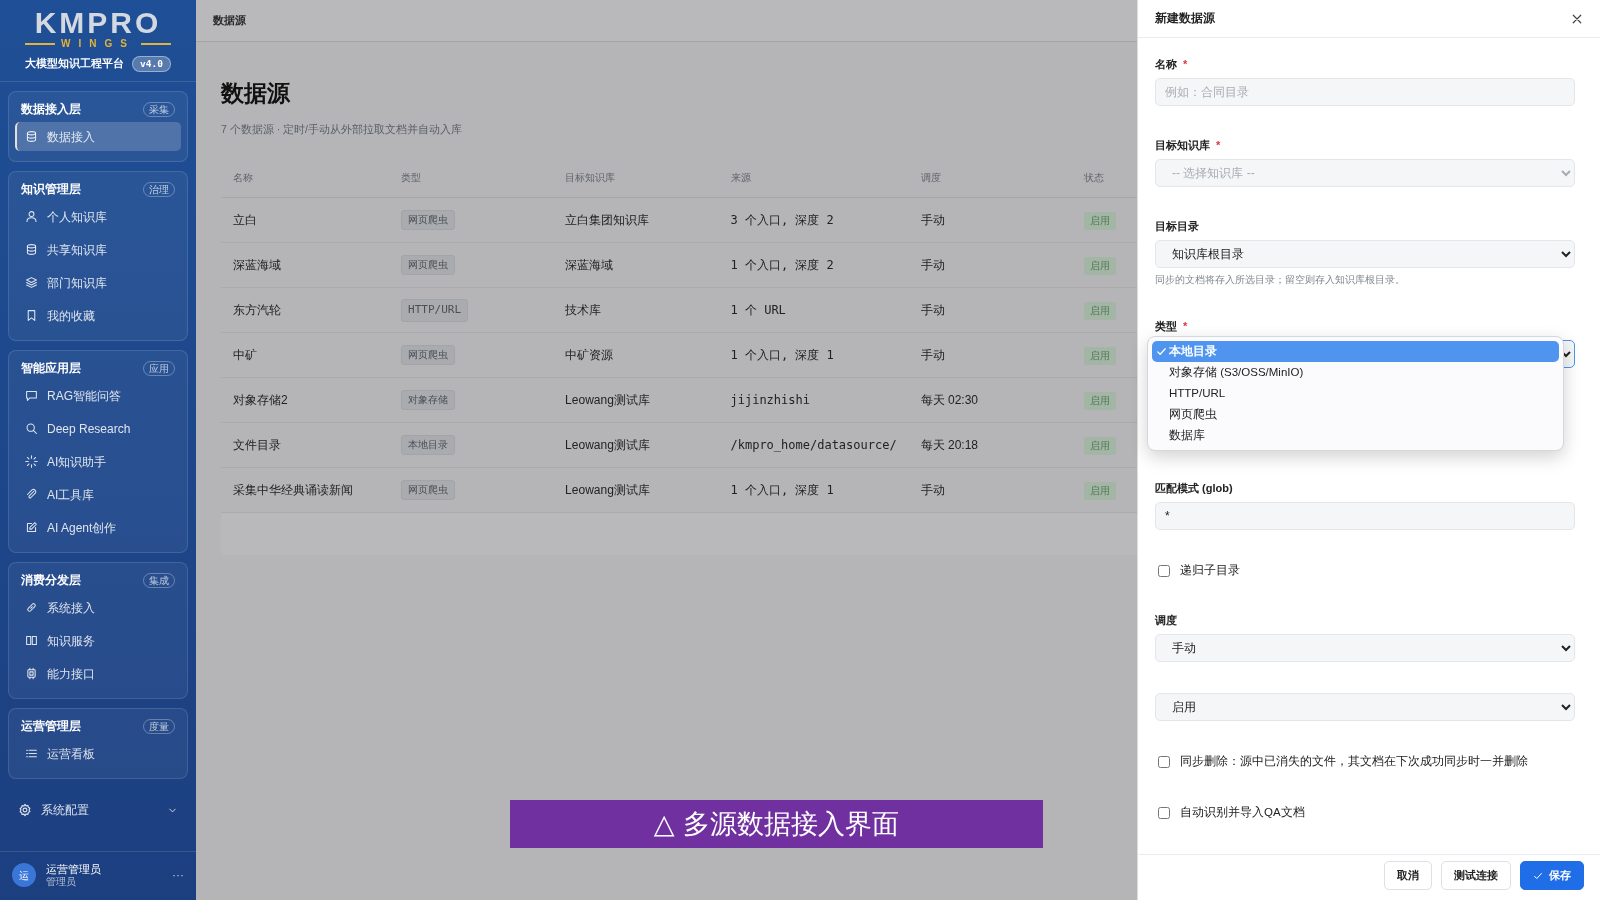 The width and height of the screenshot is (1600, 900). I want to click on table-cell: 中矿资源, so click(636, 355).